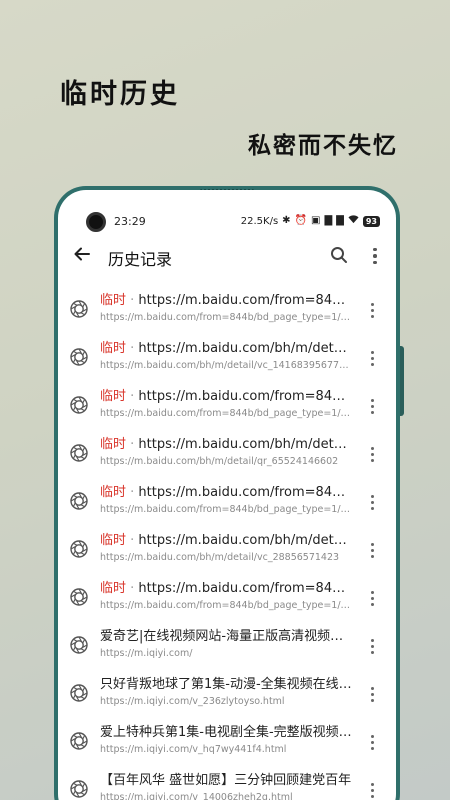 Image resolution: width=450 pixels, height=800 pixels. I want to click on back-arrow-icon, so click(82, 256).